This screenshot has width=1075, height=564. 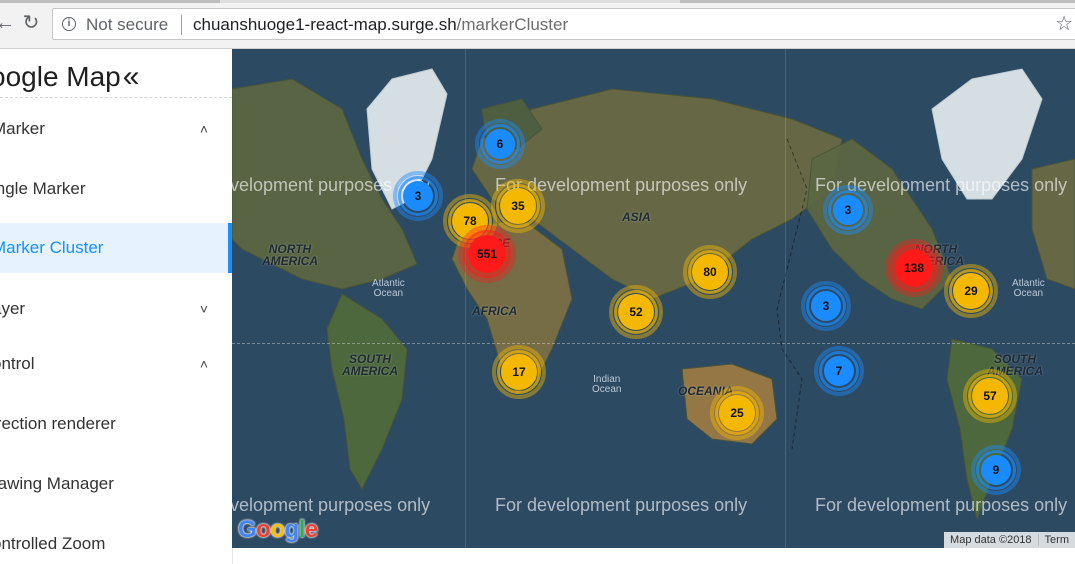 I want to click on marker-cluster: 17, so click(x=519, y=372).